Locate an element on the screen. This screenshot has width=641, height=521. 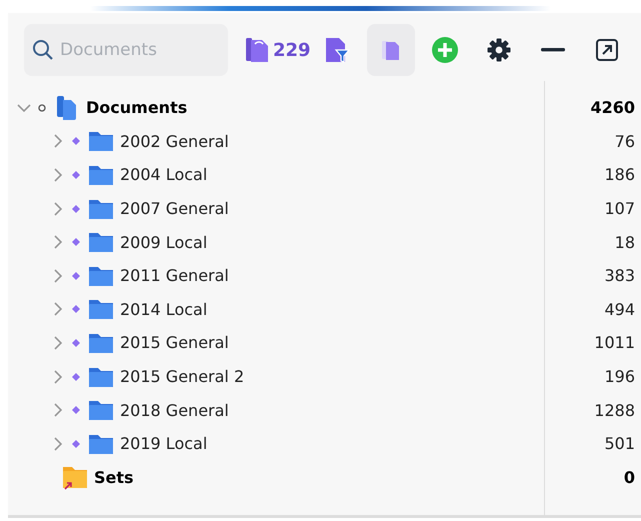
minimize-icon is located at coordinates (553, 50).